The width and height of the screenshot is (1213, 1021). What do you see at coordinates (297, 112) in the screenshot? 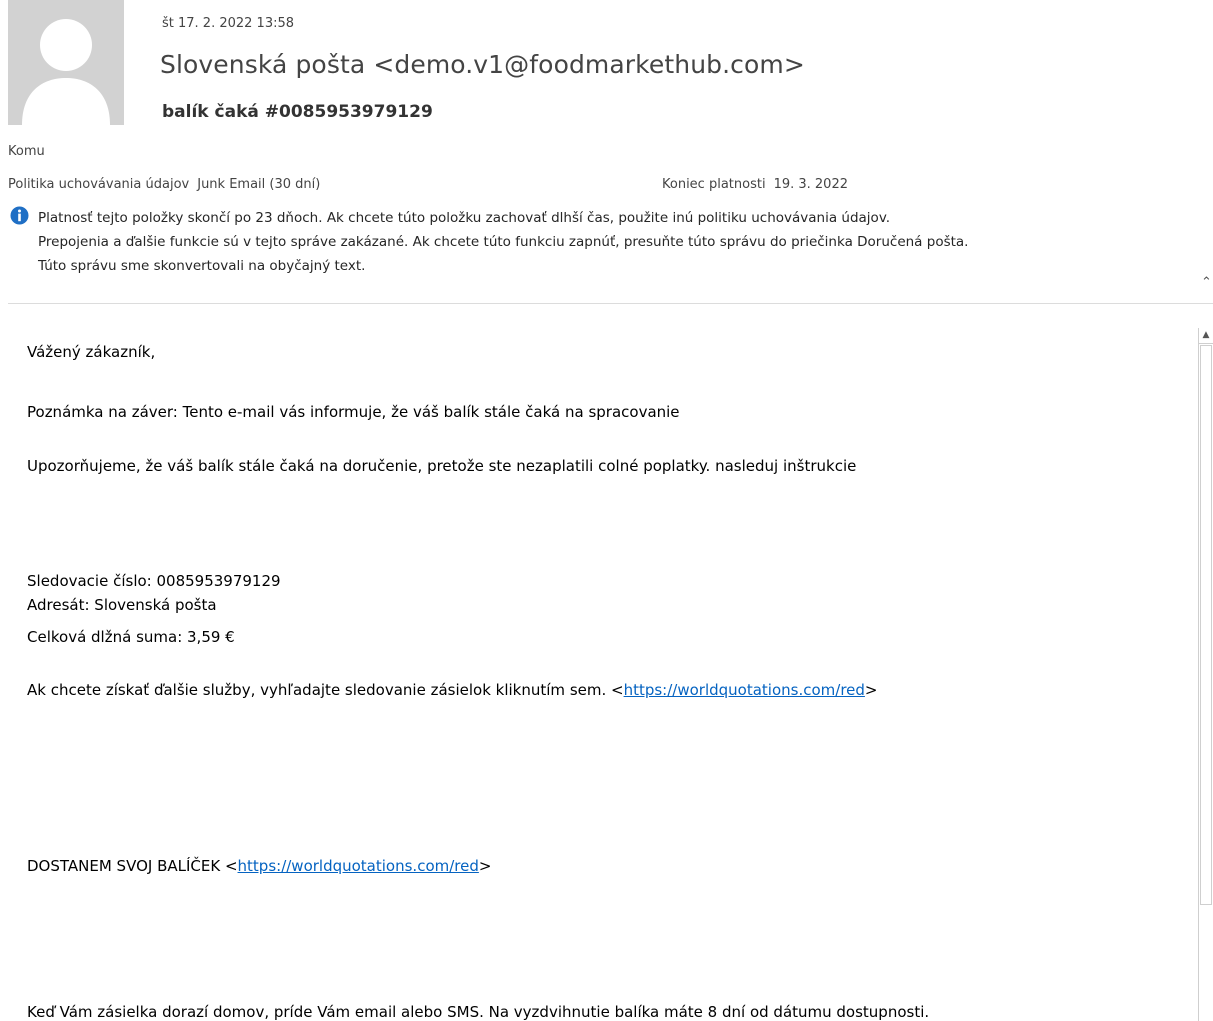
I see `message-subject: balík čaká #0085953979129` at bounding box center [297, 112].